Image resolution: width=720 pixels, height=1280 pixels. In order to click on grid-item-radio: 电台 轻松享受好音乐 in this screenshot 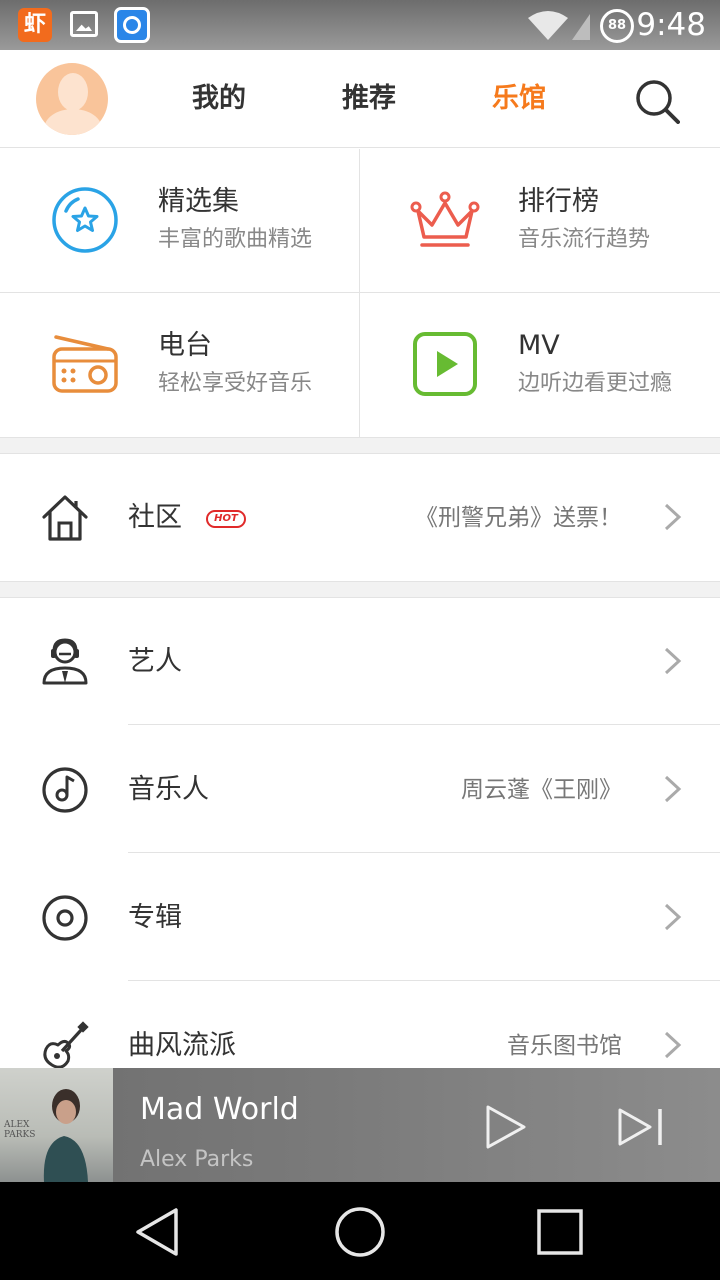, I will do `click(179, 364)`.